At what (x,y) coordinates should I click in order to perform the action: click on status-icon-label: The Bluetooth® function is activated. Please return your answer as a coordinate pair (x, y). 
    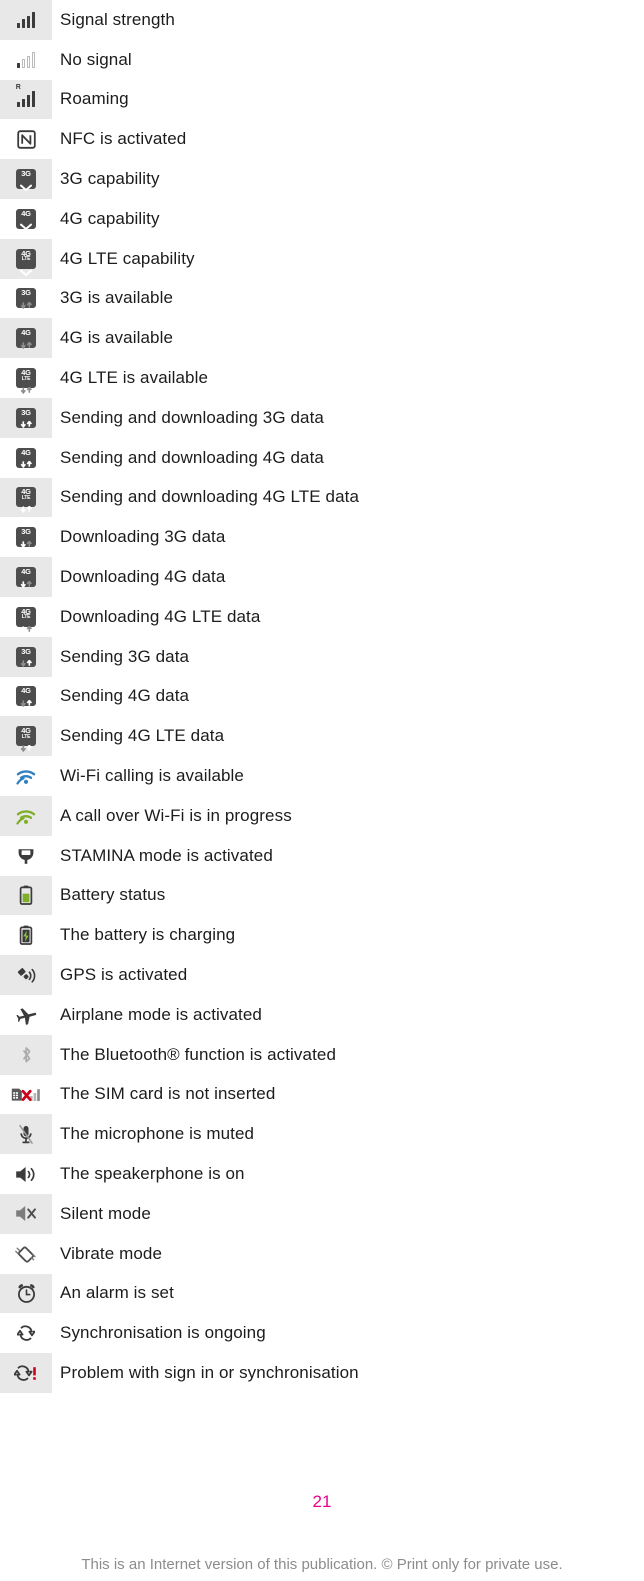
    Looking at the image, I should click on (198, 1054).